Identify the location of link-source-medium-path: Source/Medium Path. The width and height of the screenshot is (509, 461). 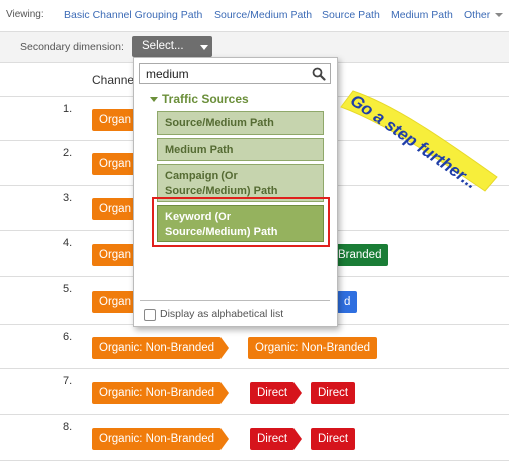
(263, 15).